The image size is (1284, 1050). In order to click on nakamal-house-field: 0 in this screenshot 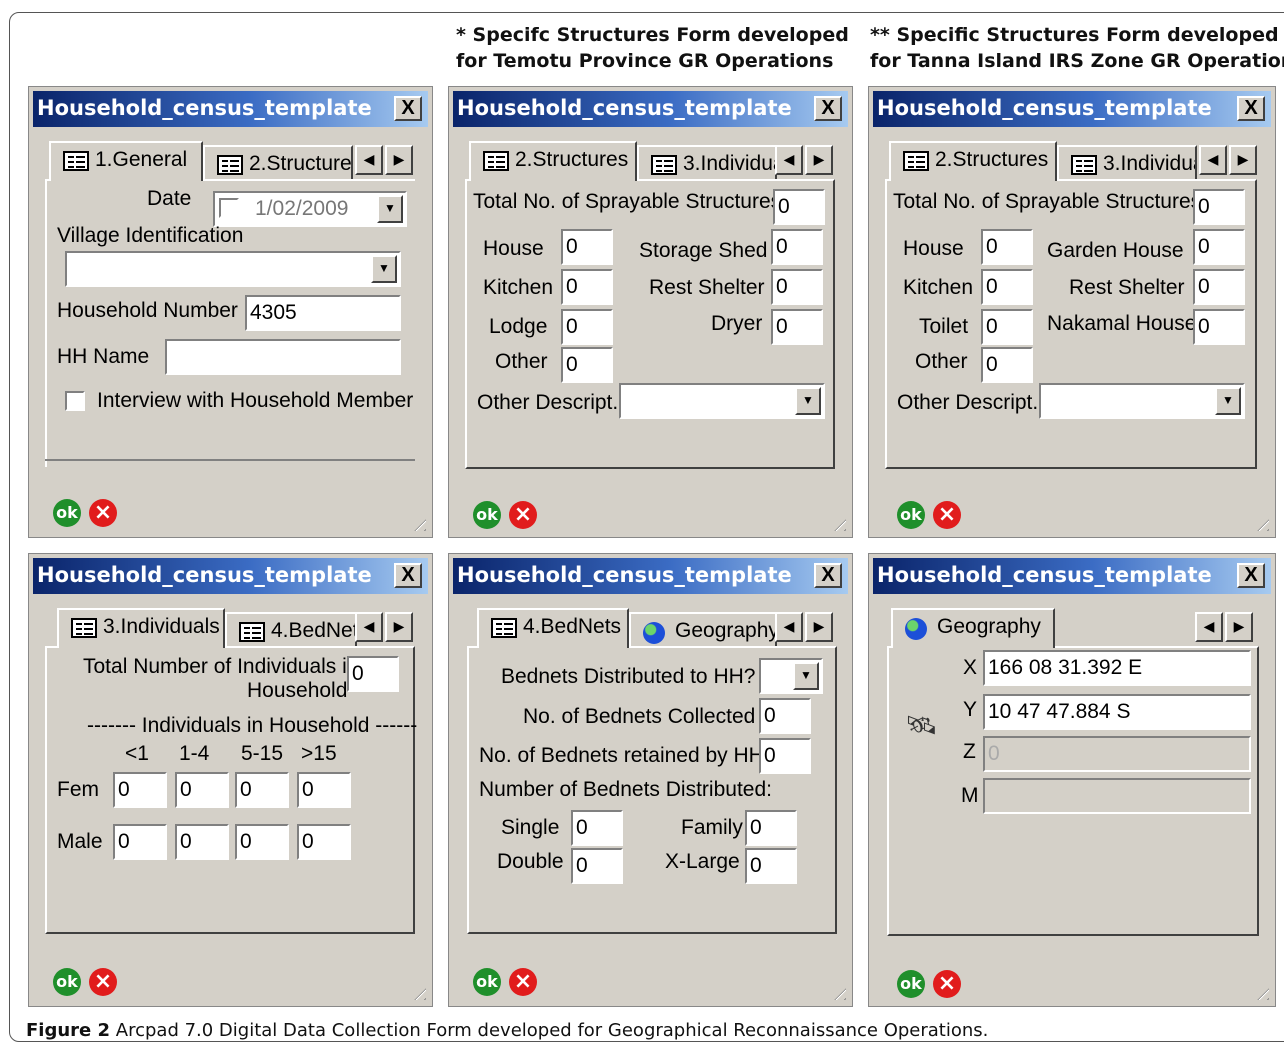, I will do `click(1219, 327)`.